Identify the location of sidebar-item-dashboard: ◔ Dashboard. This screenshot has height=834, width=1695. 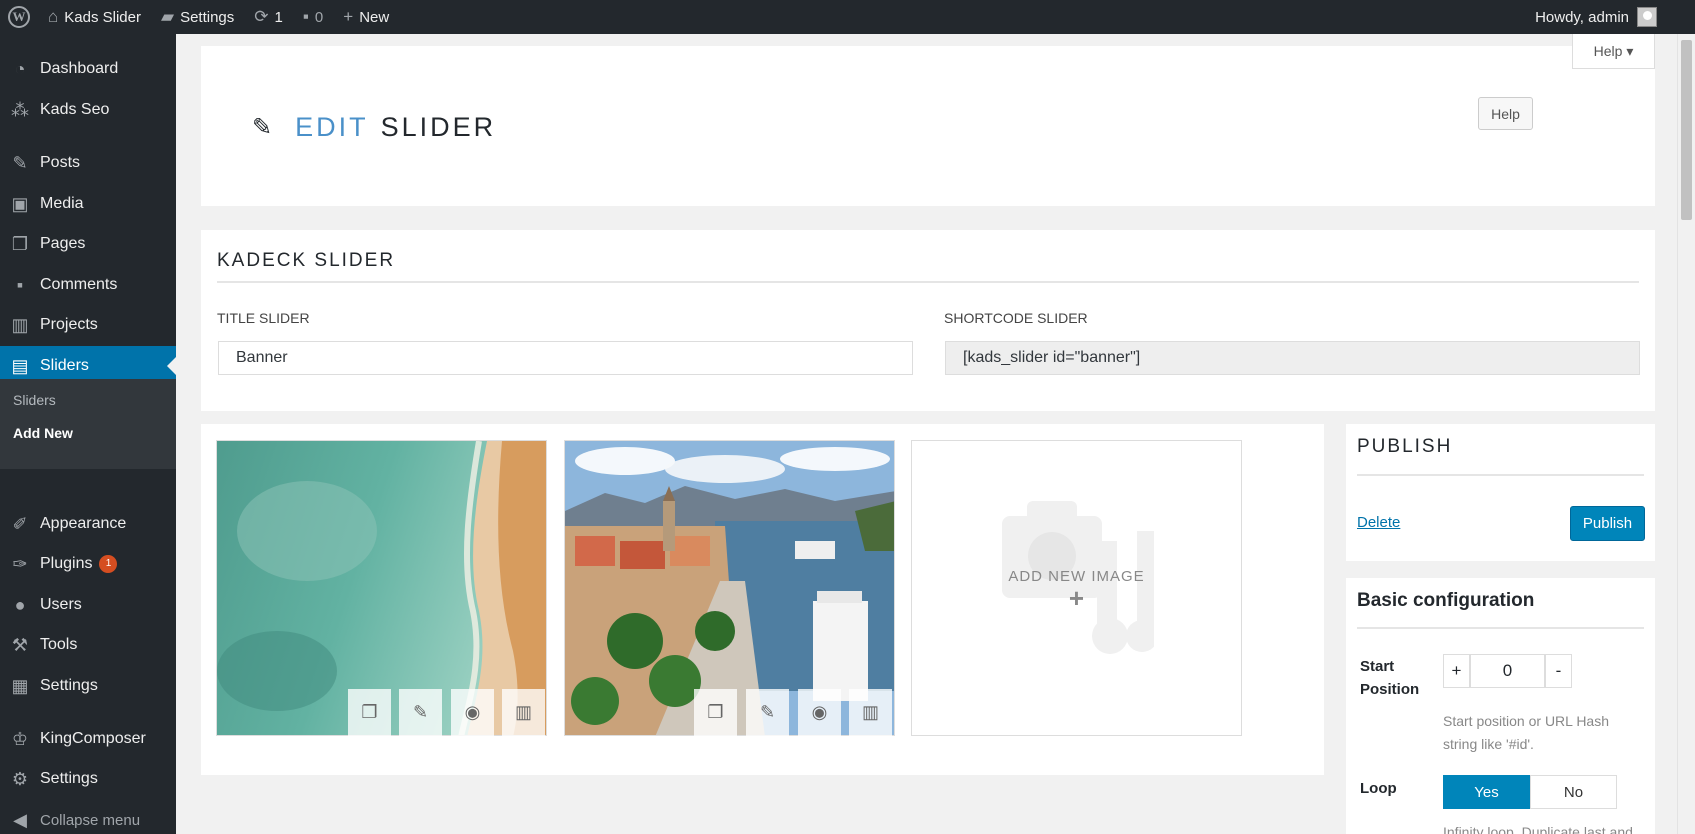
(88, 69).